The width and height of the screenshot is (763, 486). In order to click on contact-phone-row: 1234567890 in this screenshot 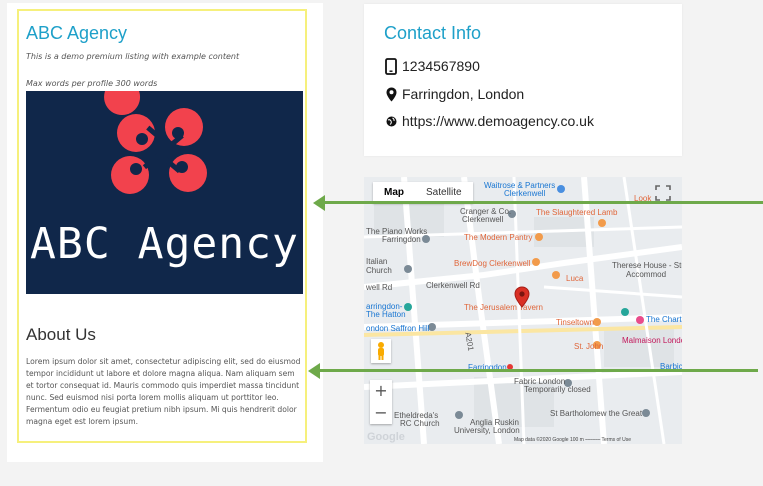, I will do `click(432, 66)`.